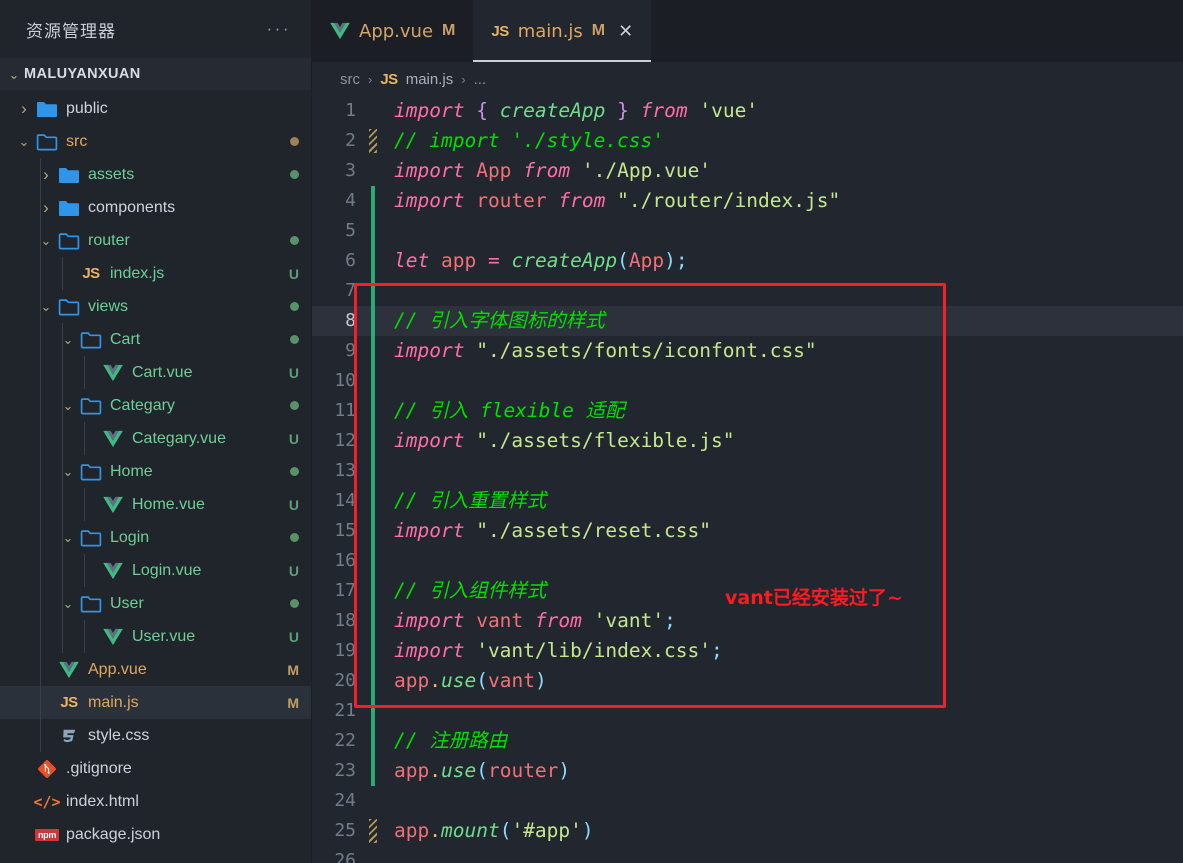 This screenshot has width=1183, height=863. What do you see at coordinates (279, 29) in the screenshot?
I see `more-actions-icon: ···` at bounding box center [279, 29].